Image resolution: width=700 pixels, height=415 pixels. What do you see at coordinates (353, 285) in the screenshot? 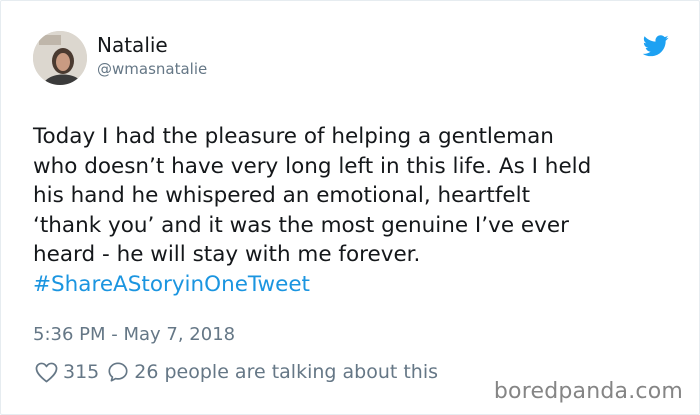
I see `hashtag-link: #ShareAStoryinOneTweet` at bounding box center [353, 285].